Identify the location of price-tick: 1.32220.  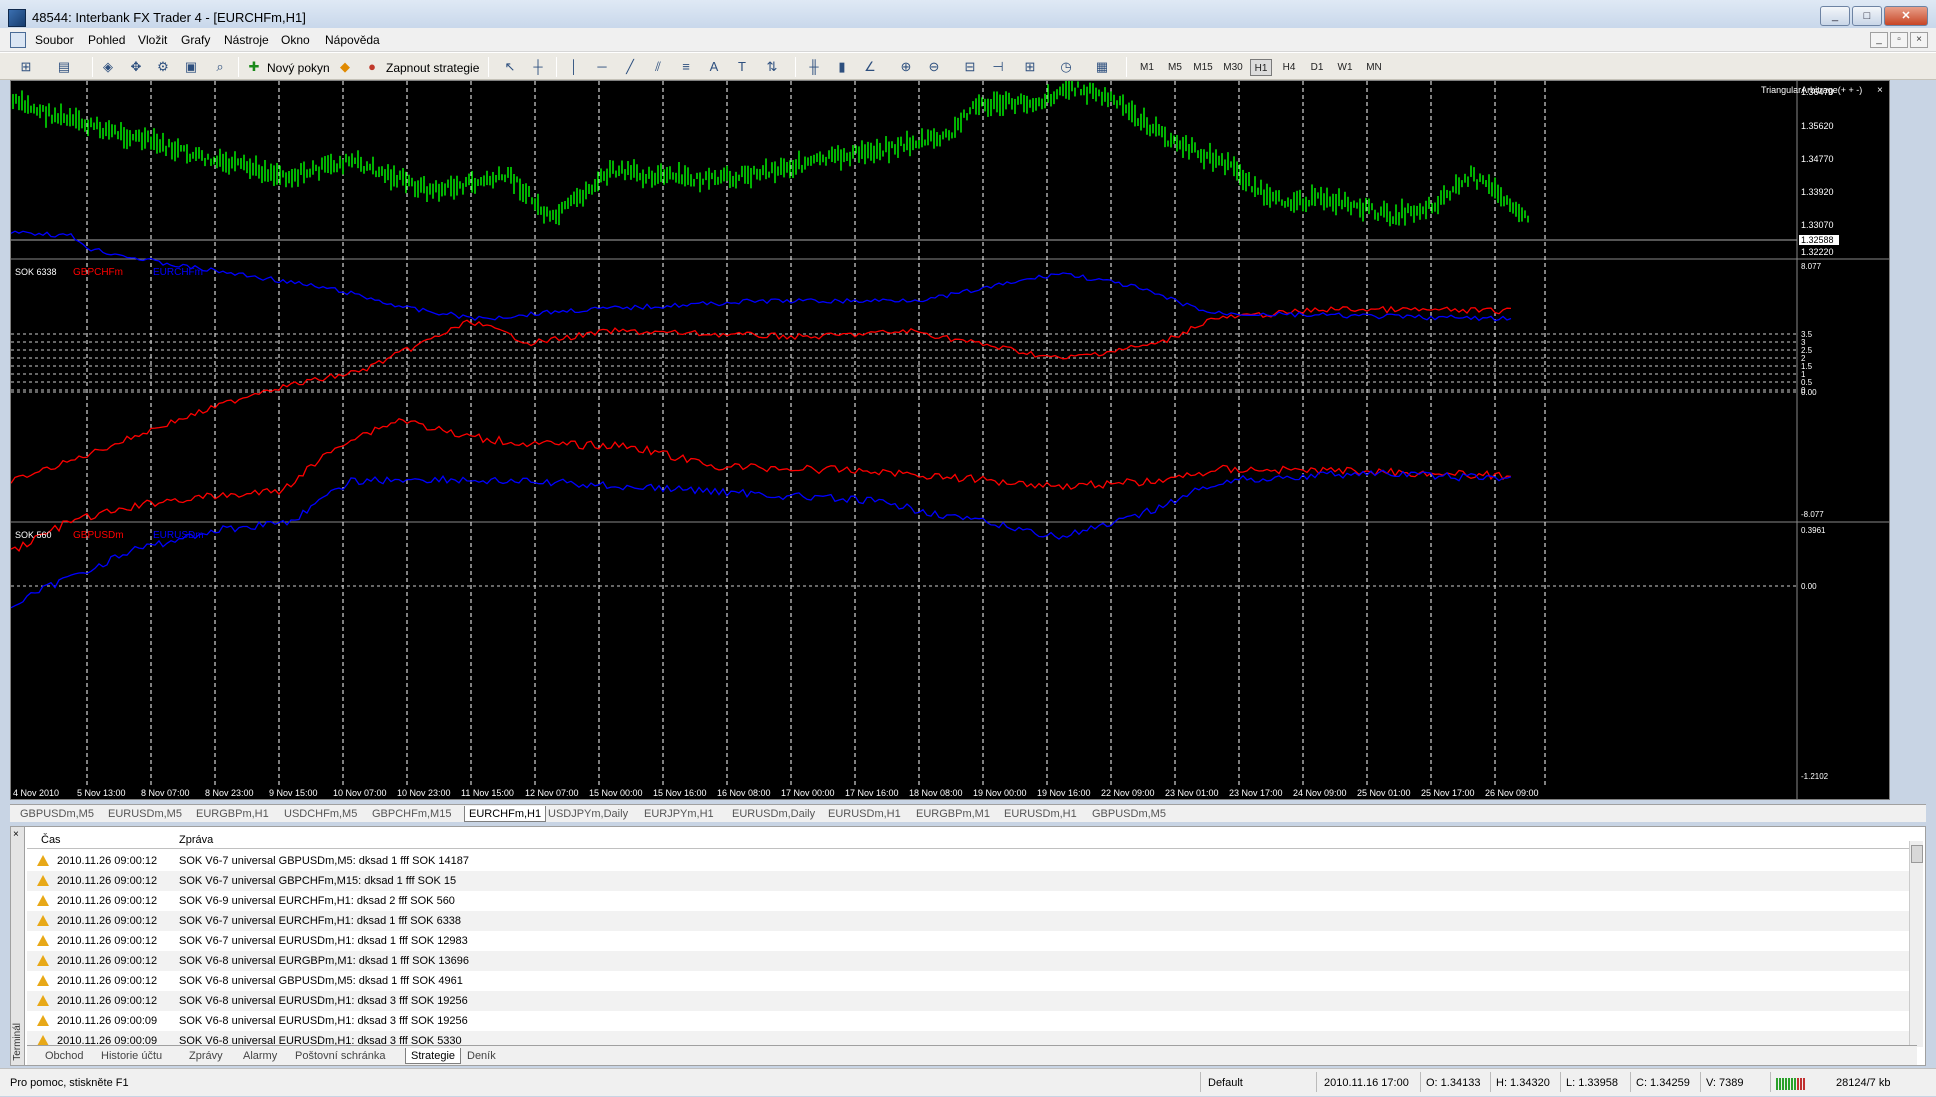
(1817, 252).